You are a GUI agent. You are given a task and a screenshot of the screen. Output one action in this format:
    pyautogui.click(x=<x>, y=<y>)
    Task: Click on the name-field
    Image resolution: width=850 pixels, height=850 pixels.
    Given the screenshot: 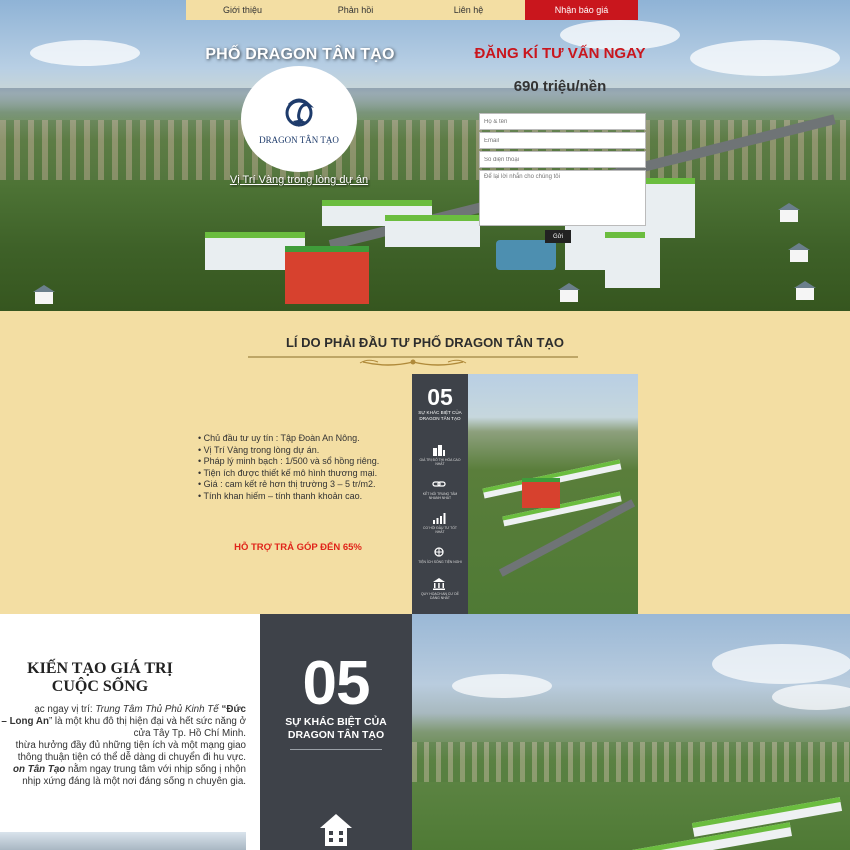 What is the action you would take?
    pyautogui.click(x=562, y=121)
    